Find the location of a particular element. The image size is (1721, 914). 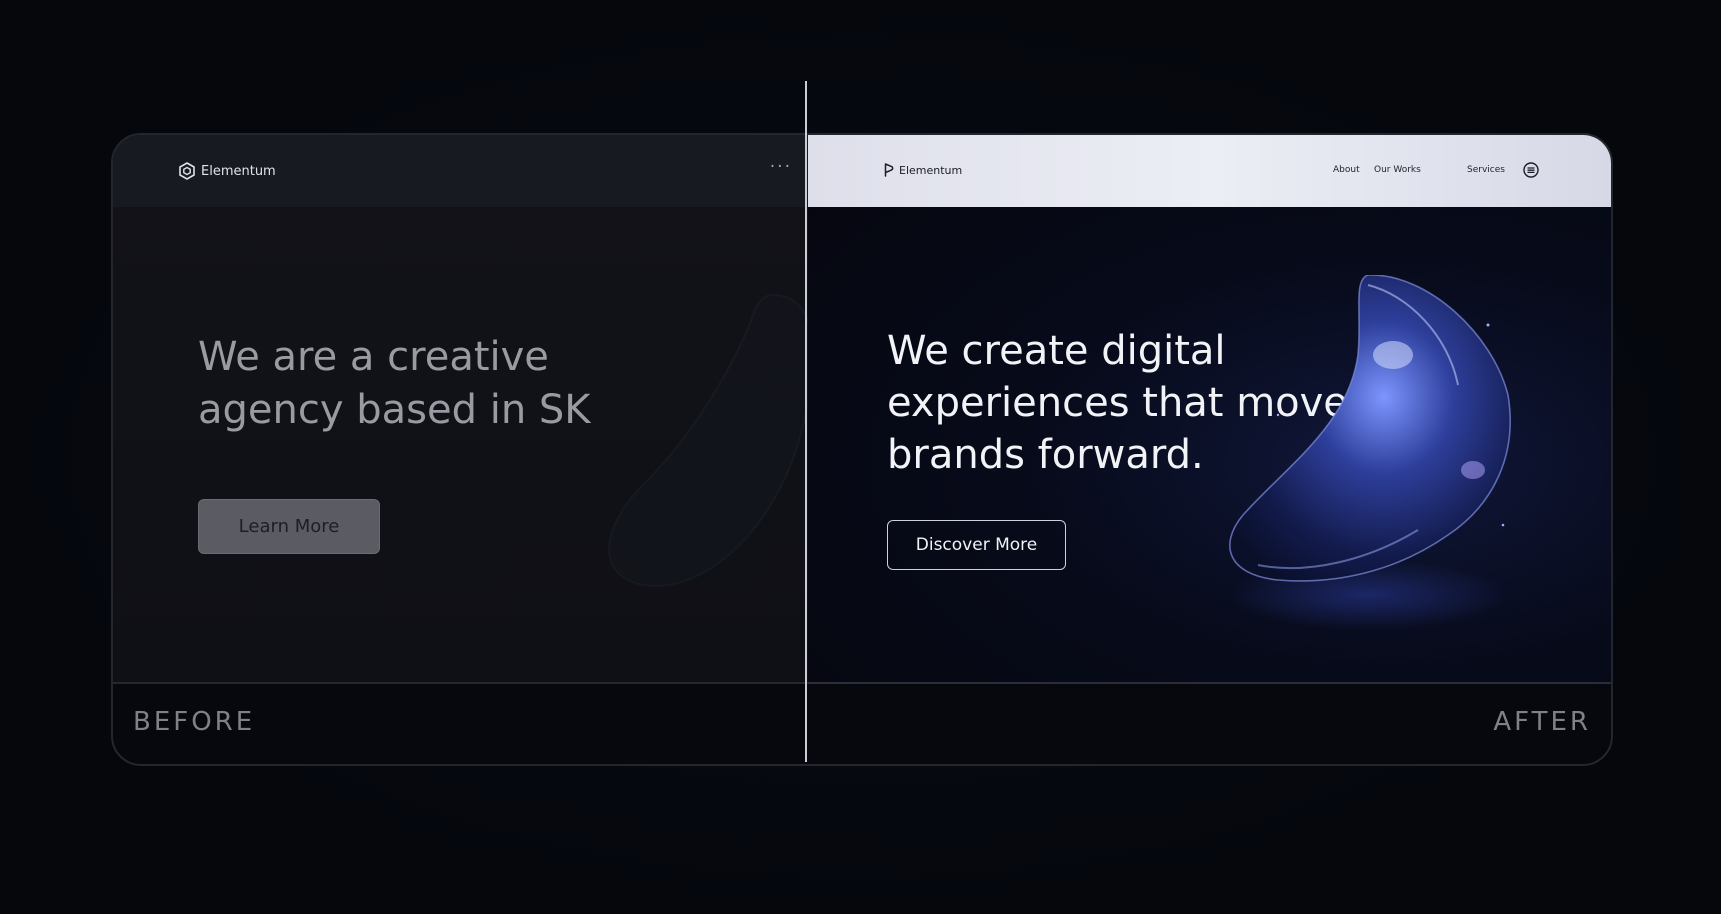

before-headline: We are a creative agency based in SK is located at coordinates (394, 383).